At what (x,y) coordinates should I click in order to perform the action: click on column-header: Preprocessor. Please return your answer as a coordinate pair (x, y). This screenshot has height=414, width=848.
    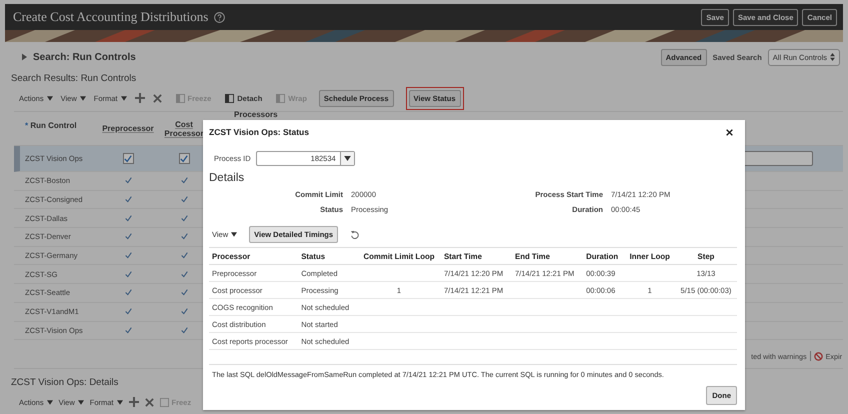
    Looking at the image, I should click on (128, 128).